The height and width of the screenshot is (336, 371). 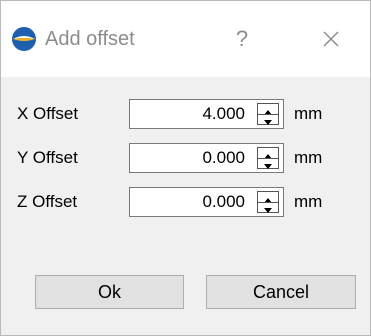 I want to click on close-button, so click(x=331, y=39).